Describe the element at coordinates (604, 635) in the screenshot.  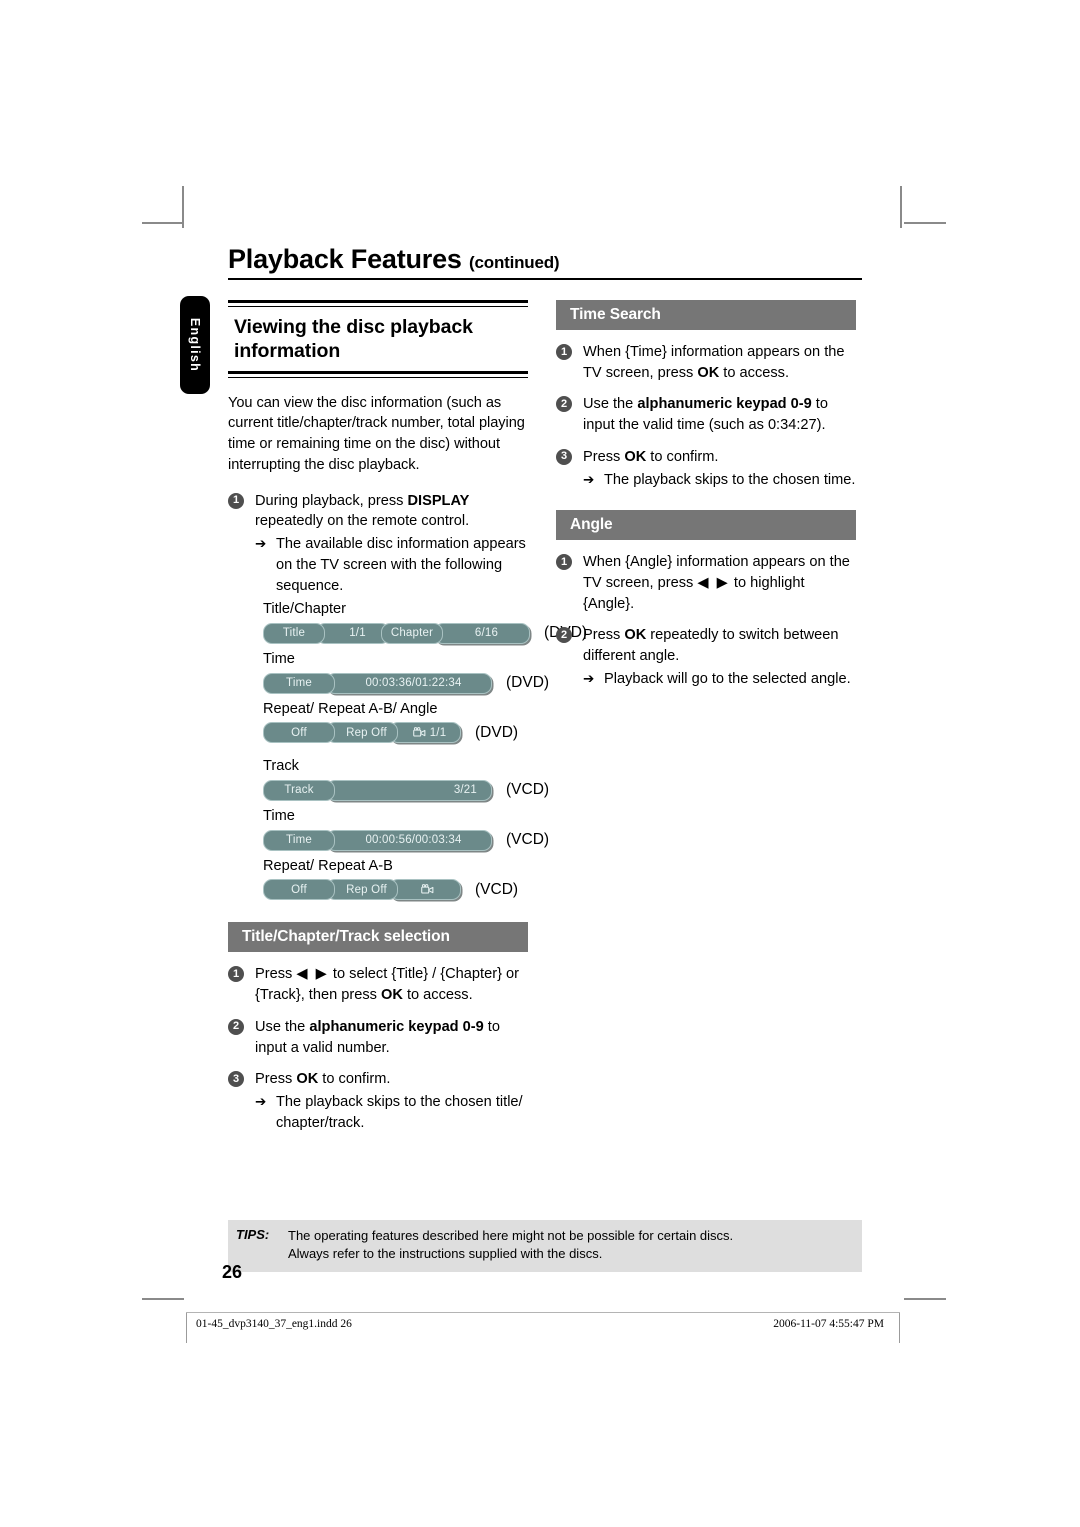
I see `angle-step2-a: Press` at that location.